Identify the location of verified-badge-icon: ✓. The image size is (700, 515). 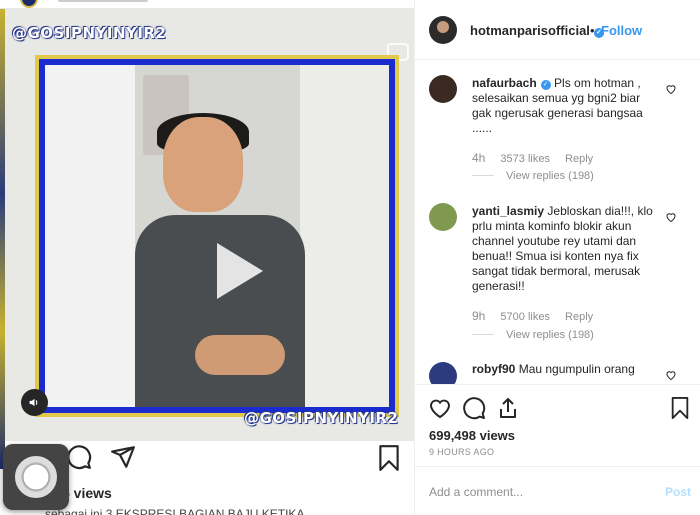
(545, 85).